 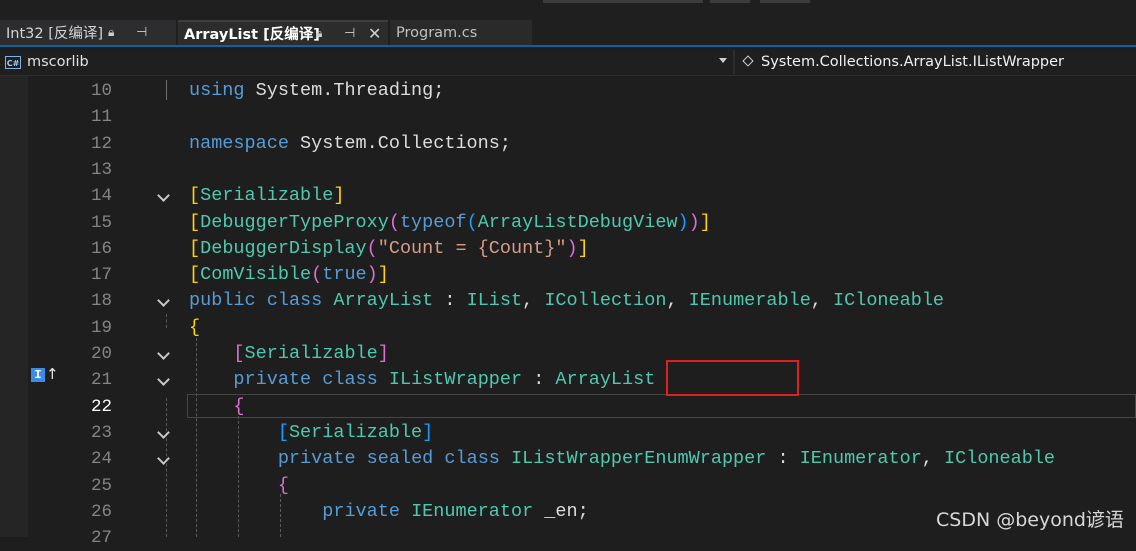 What do you see at coordinates (101, 196) in the screenshot?
I see `line-number: 14` at bounding box center [101, 196].